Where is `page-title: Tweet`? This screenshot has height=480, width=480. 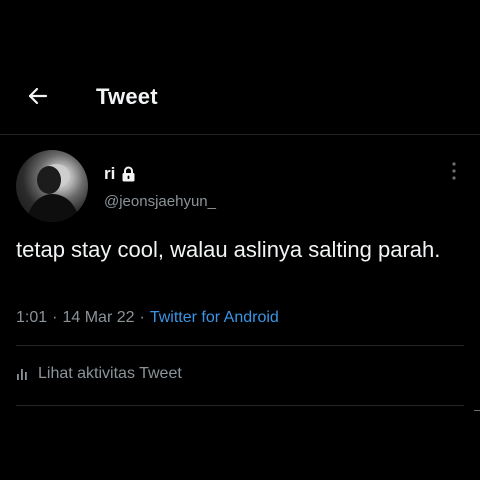 page-title: Tweet is located at coordinates (127, 96).